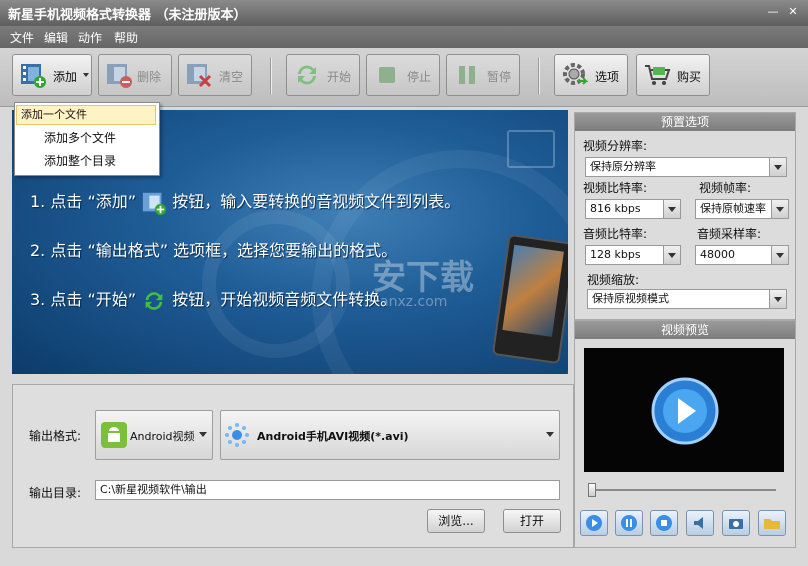 This screenshot has height=566, width=808. I want to click on stop-button: 停止, so click(403, 75).